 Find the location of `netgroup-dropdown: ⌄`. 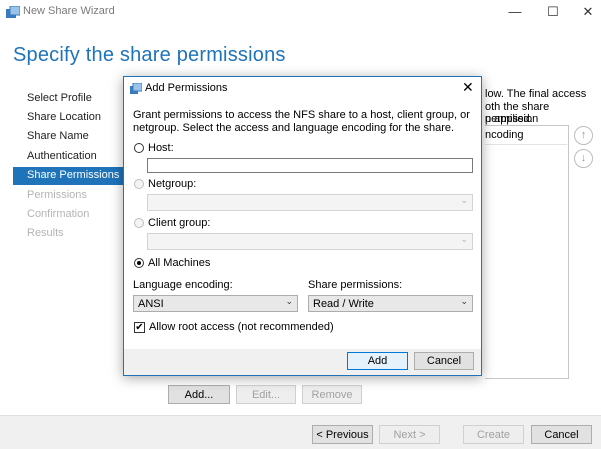

netgroup-dropdown: ⌄ is located at coordinates (310, 202).